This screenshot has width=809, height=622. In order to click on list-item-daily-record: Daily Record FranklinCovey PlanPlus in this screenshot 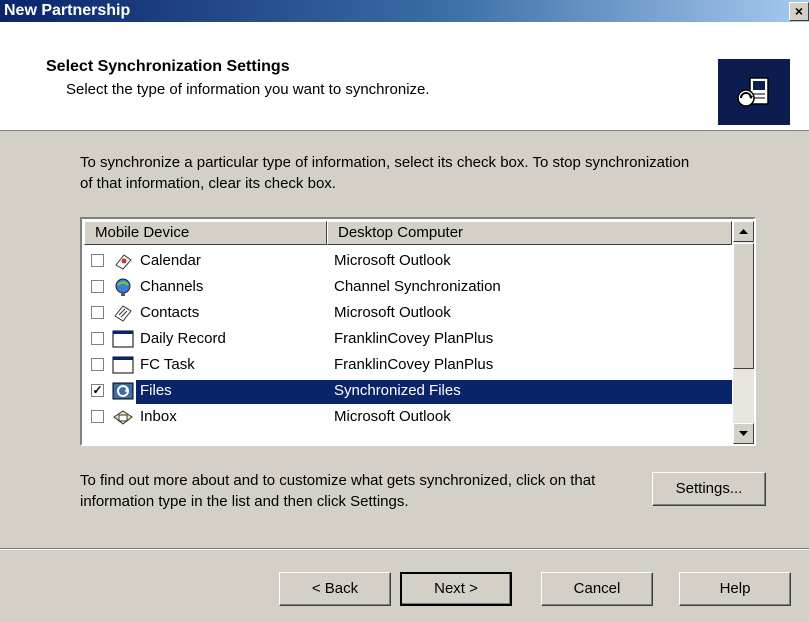, I will do `click(408, 340)`.